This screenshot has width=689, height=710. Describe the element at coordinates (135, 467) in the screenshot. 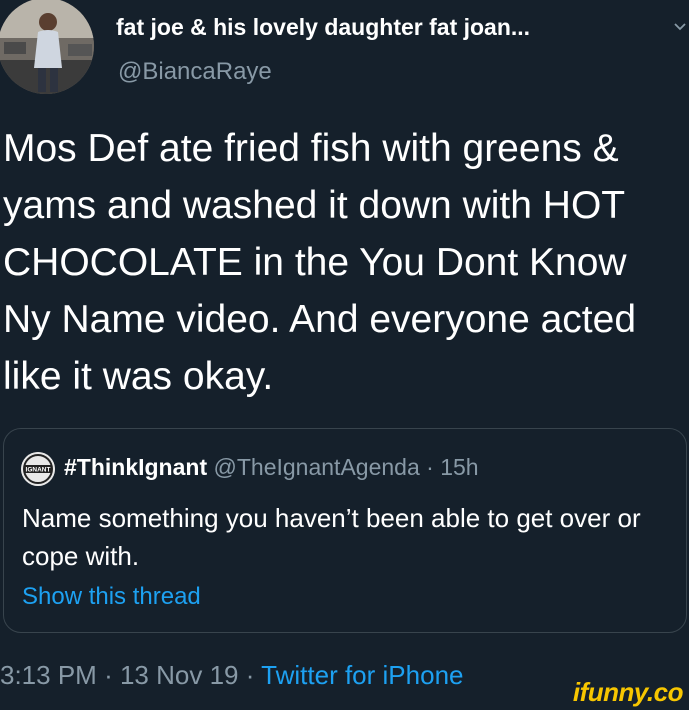

I see `quoted-name: #ThinkIgnant` at that location.